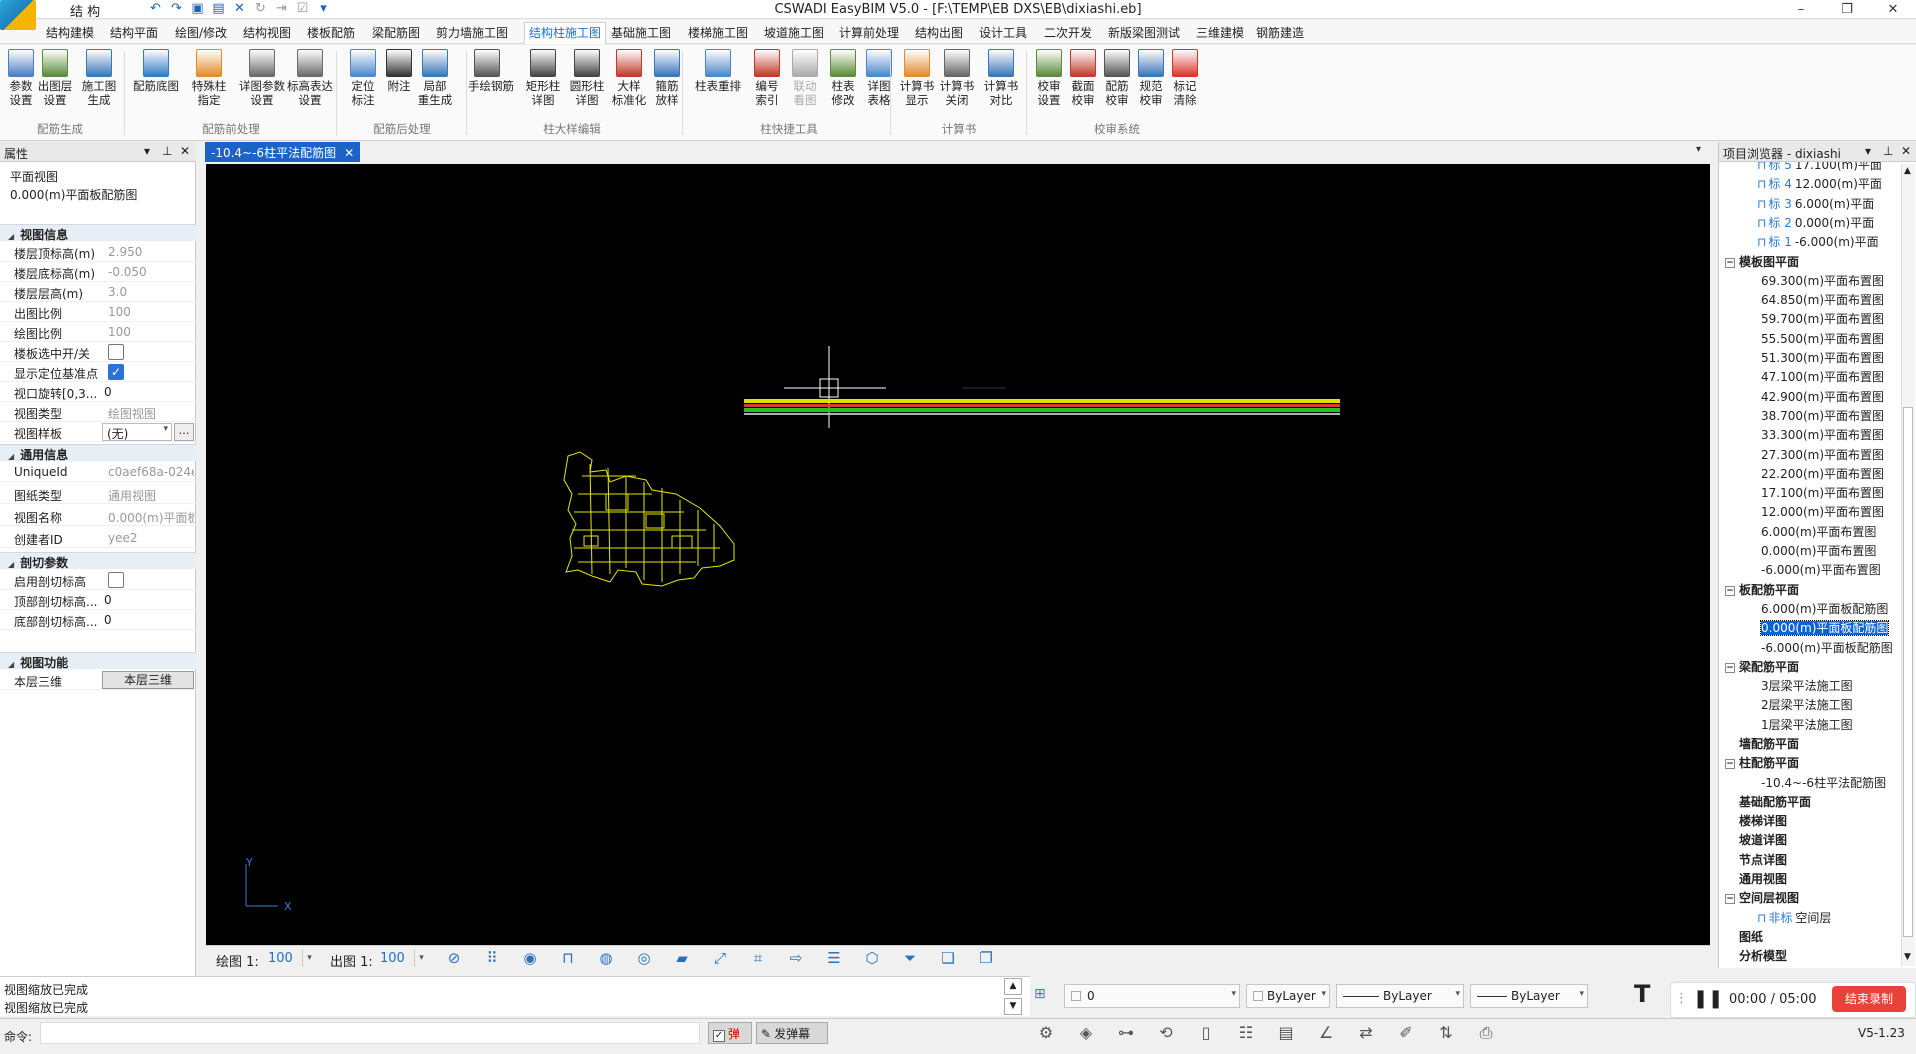  Describe the element at coordinates (1763, 879) in the screenshot. I see `tree-group: 通用视图` at that location.